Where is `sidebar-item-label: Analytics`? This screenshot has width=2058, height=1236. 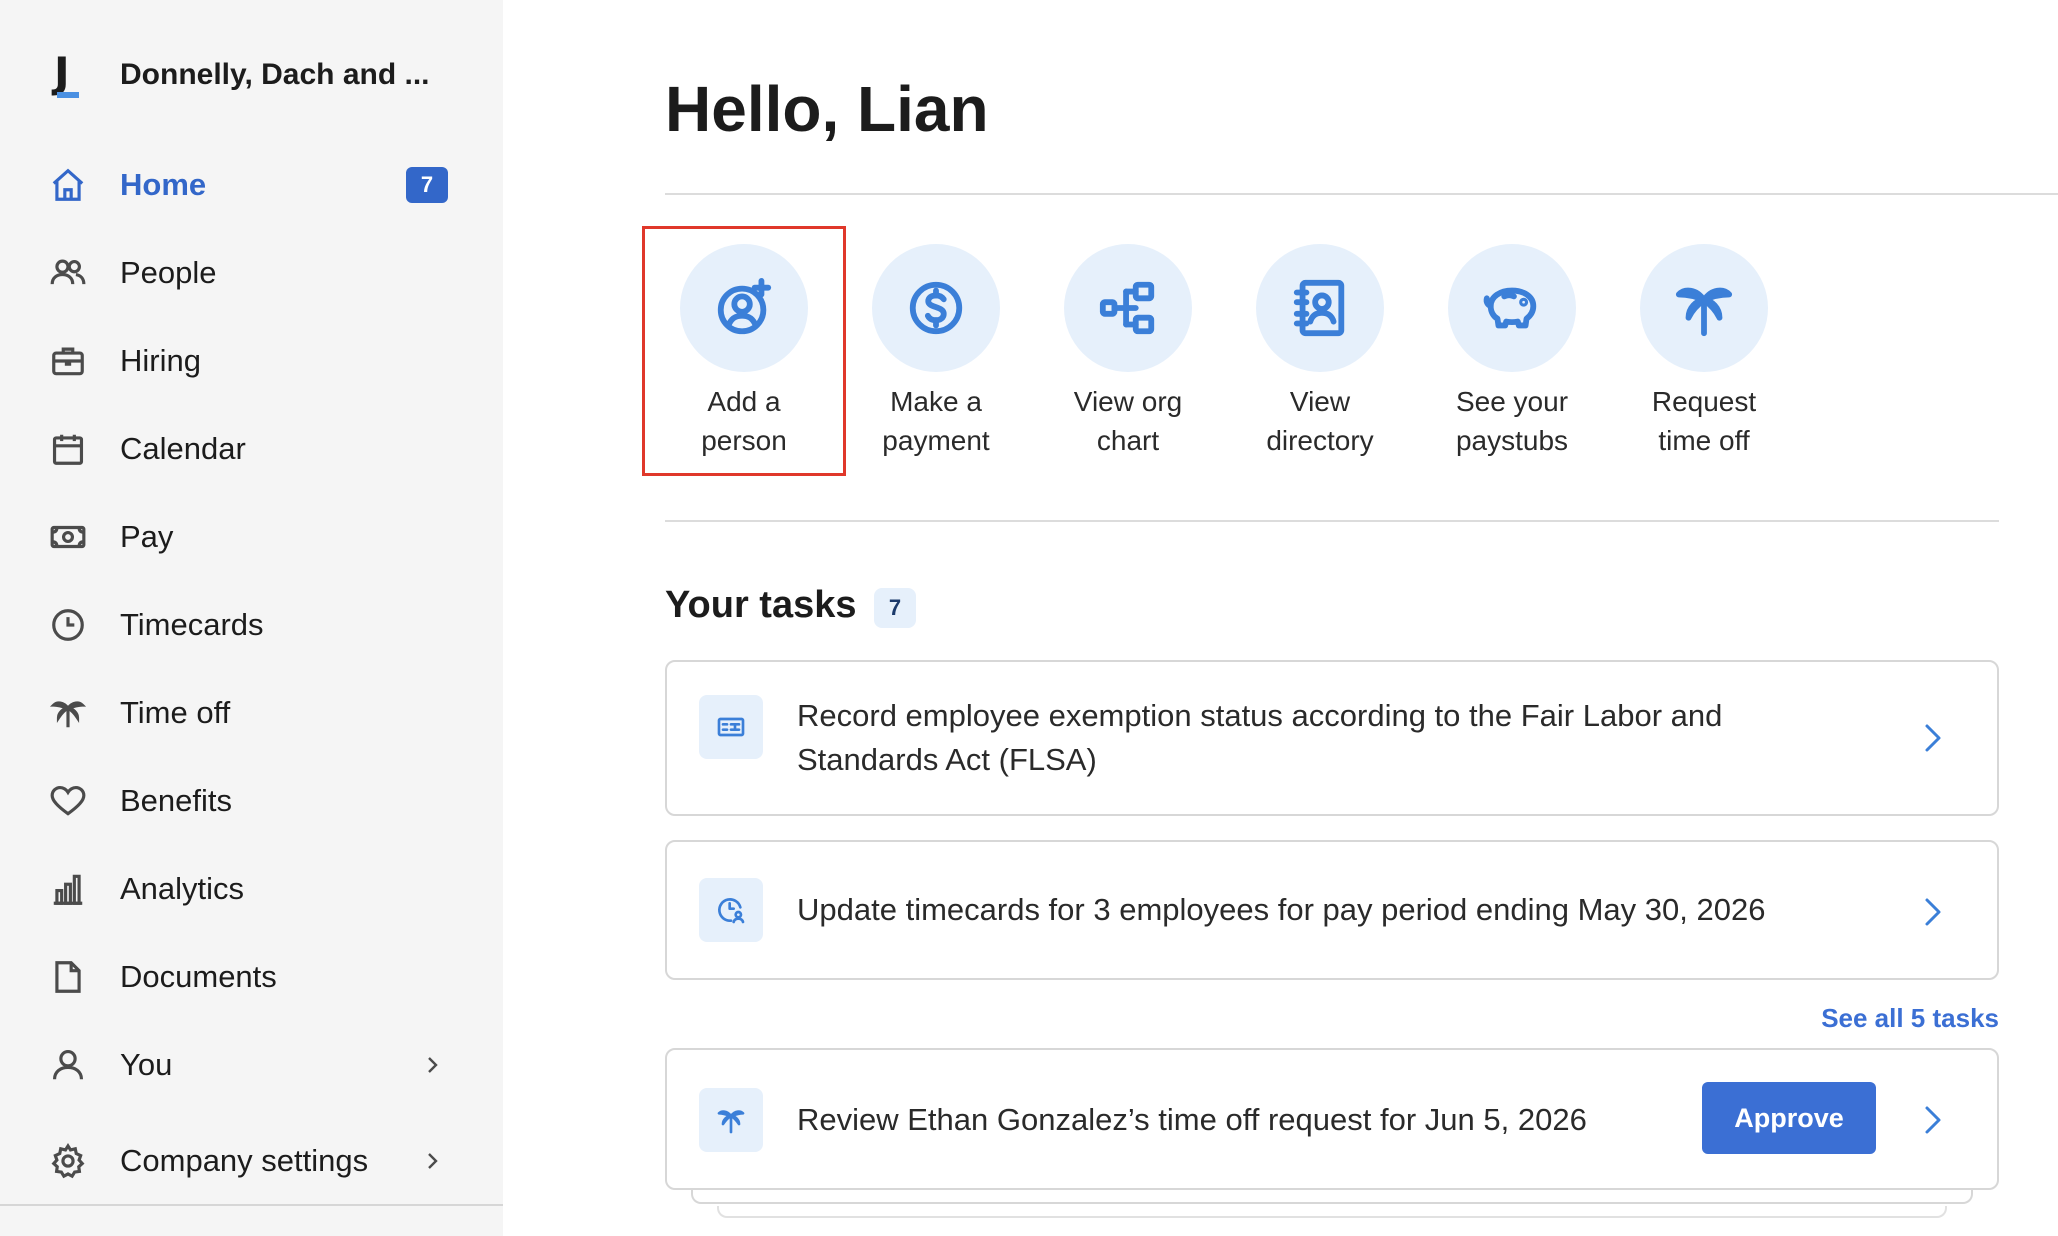
sidebar-item-label: Analytics is located at coordinates (182, 888).